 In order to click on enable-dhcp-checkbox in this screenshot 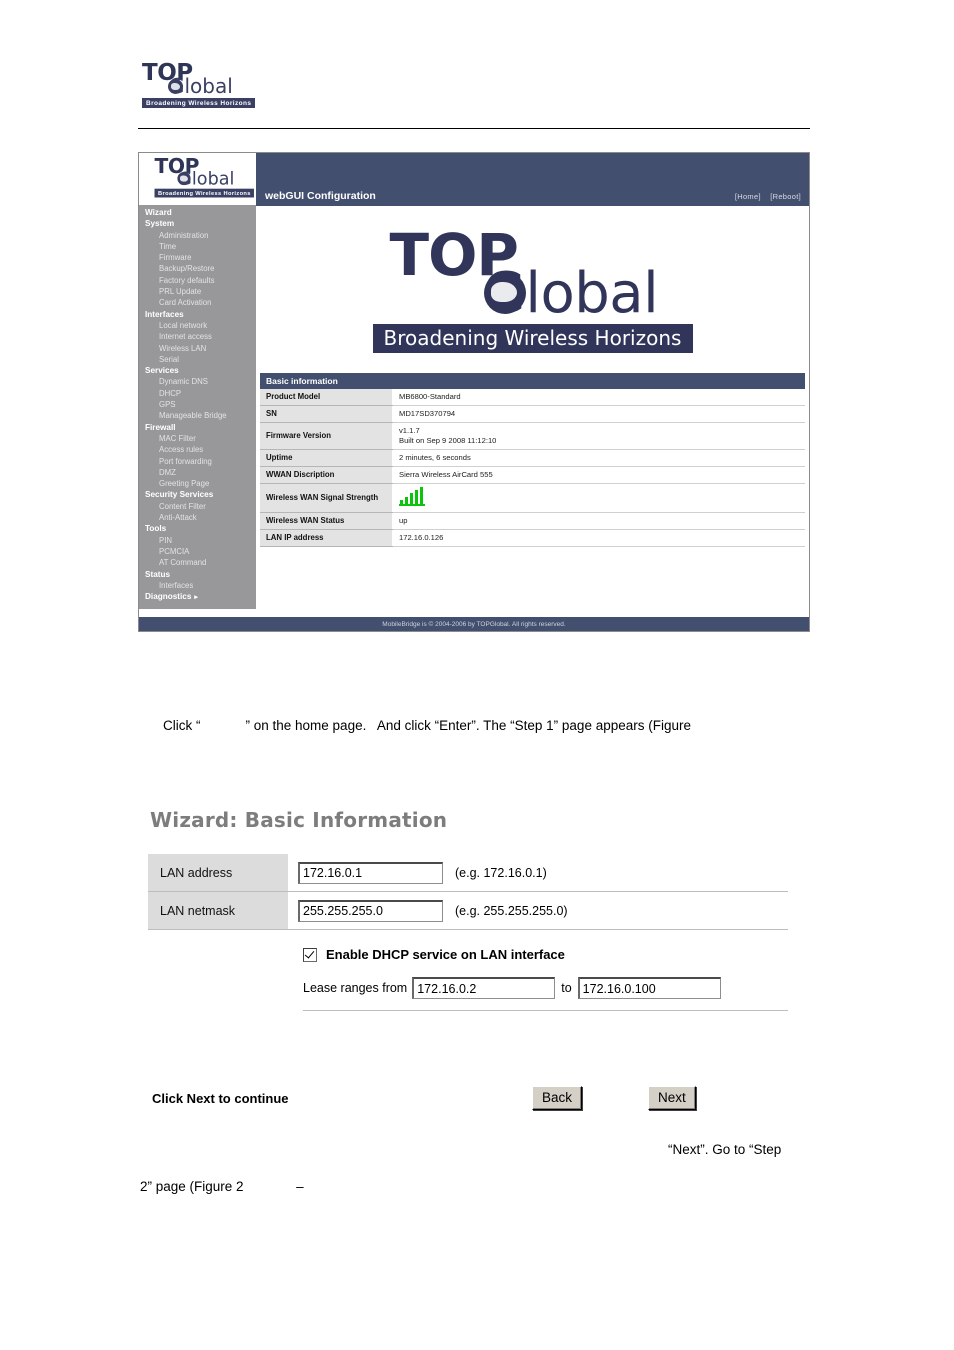, I will do `click(310, 954)`.